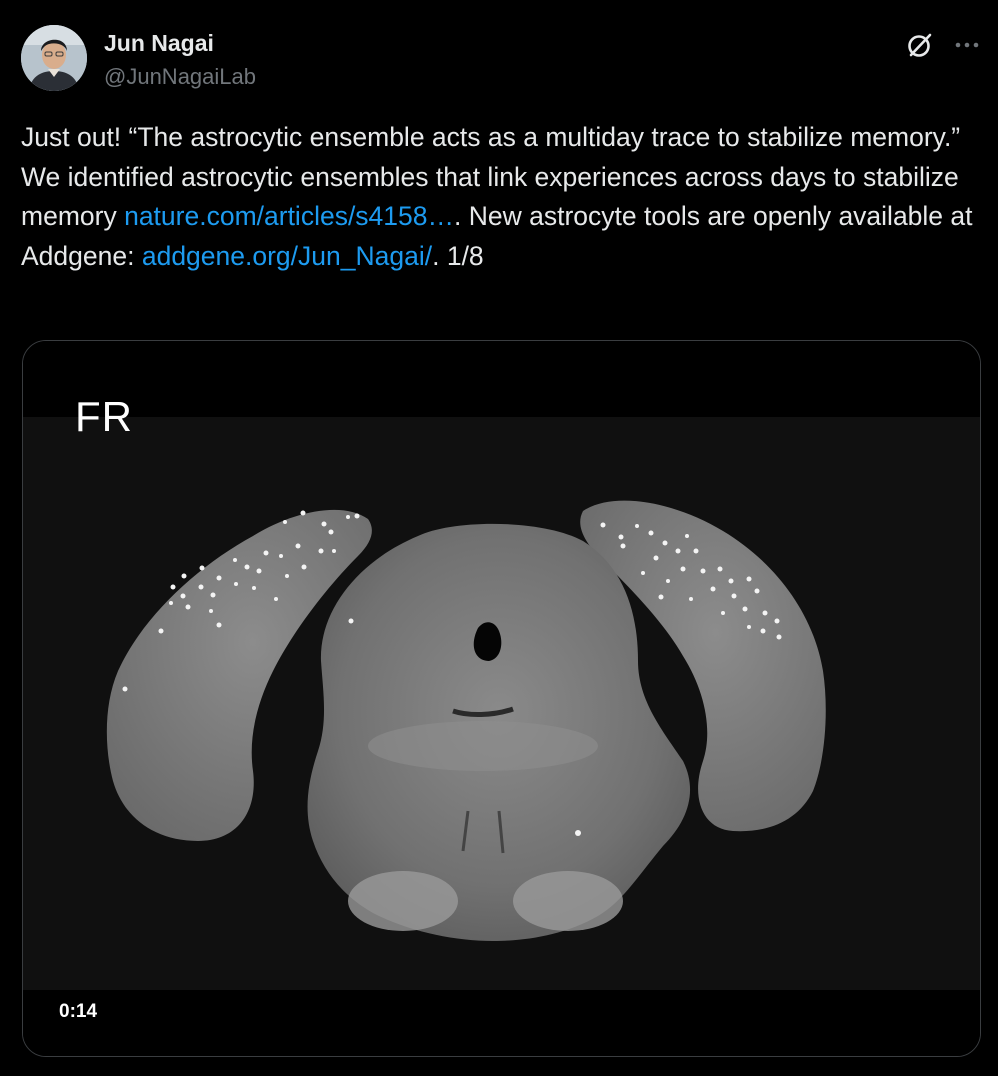 Image resolution: width=998 pixels, height=1076 pixels. I want to click on addgene-link: addgene.org/Jun_Nagai/, so click(287, 256).